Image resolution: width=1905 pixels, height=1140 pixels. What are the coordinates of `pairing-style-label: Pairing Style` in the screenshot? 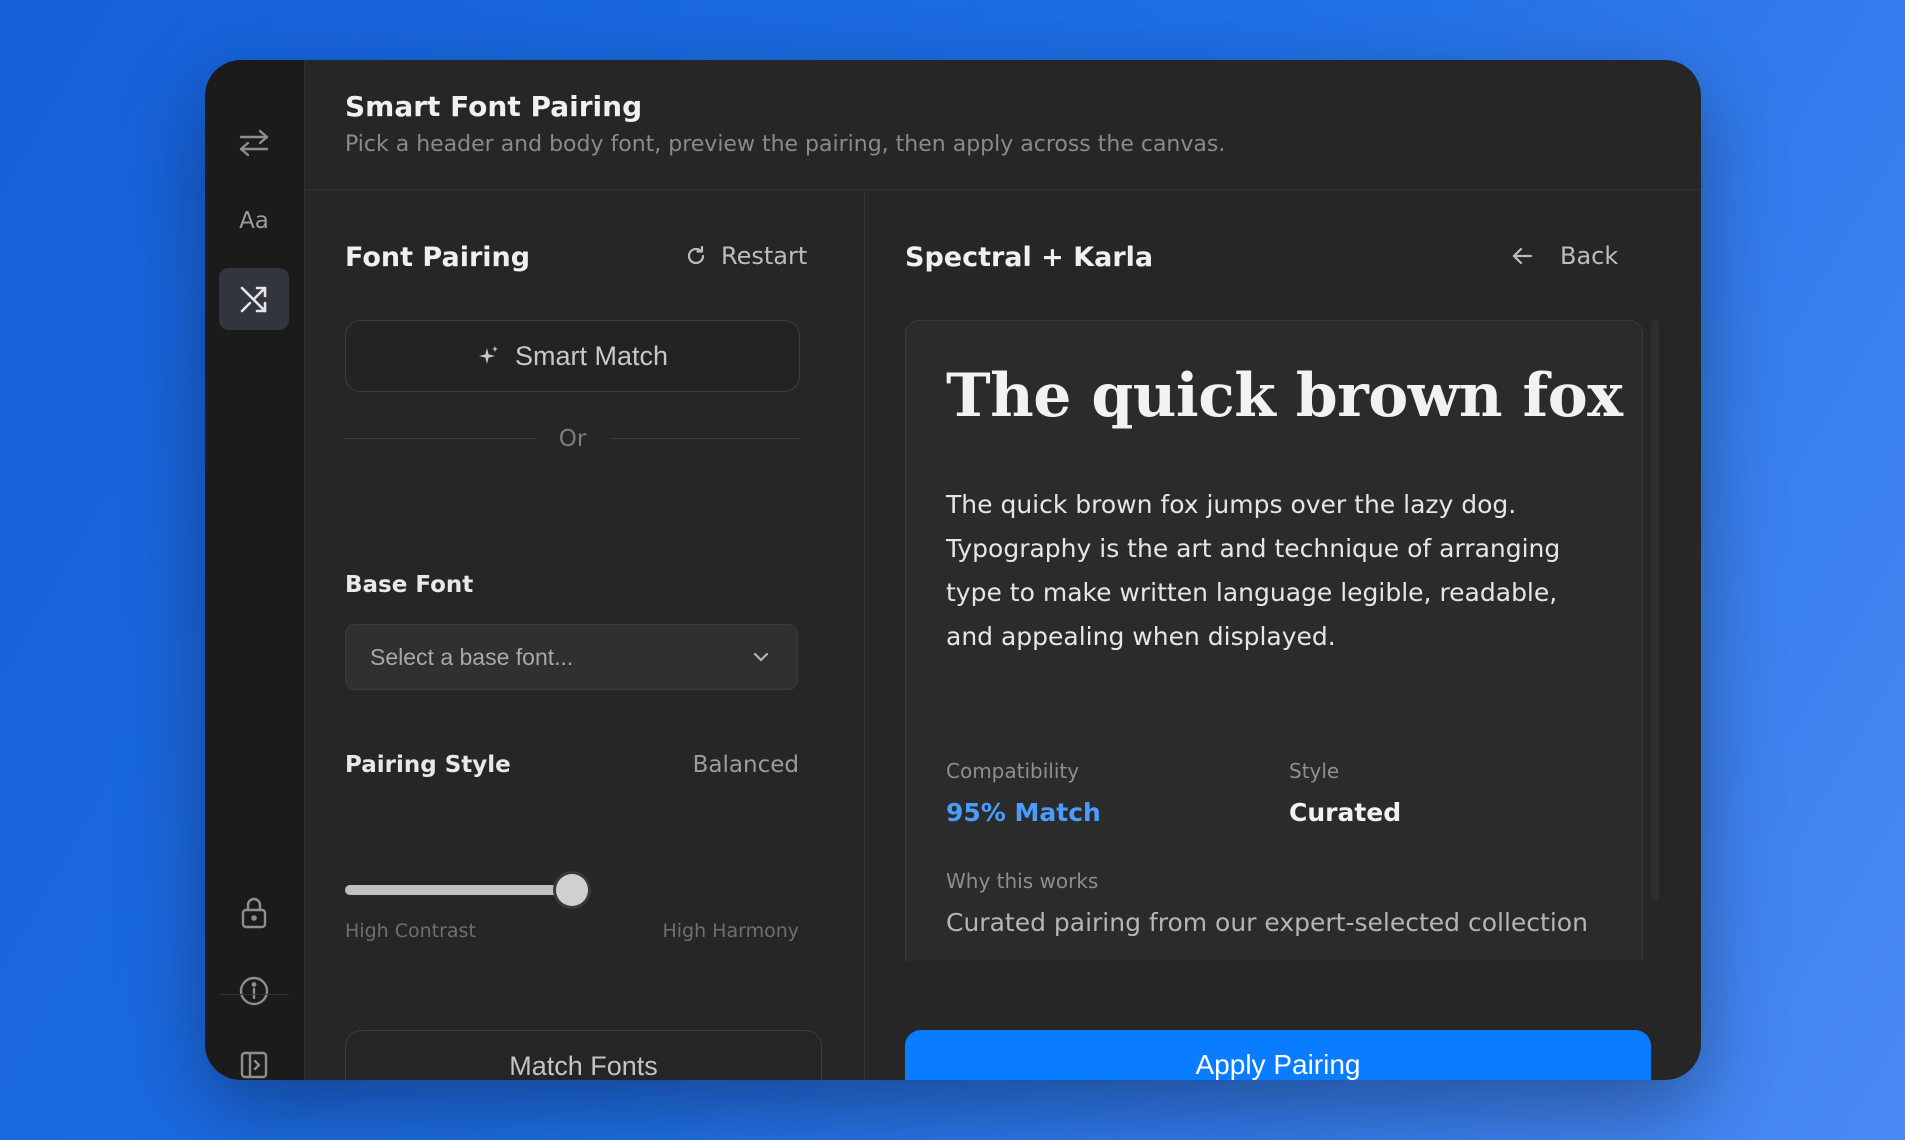 It's located at (428, 765).